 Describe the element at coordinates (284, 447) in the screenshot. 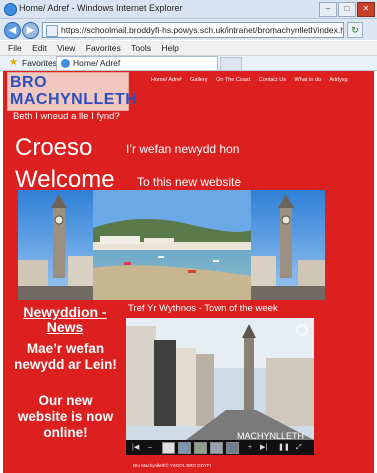

I see `slideshow-pause-icon: ❚❚` at that location.